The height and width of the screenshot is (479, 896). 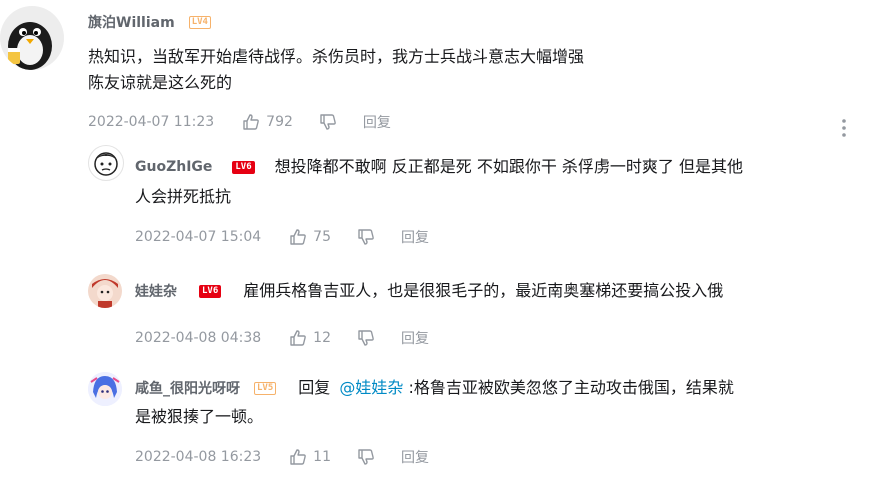 What do you see at coordinates (187, 388) in the screenshot?
I see `username: 咸鱼_很阳光呀呀` at bounding box center [187, 388].